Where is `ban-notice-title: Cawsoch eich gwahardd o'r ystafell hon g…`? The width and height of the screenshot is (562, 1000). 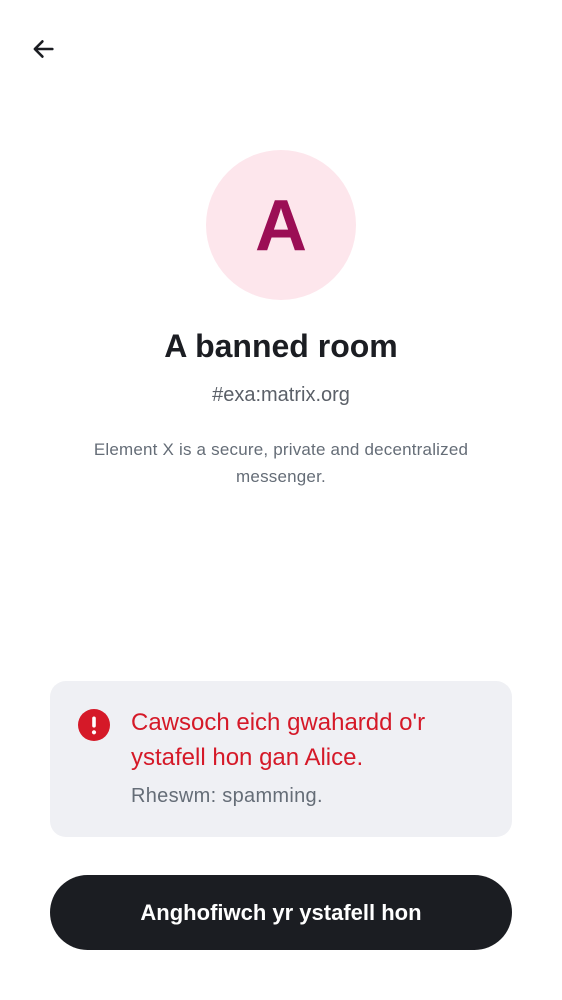
ban-notice-title: Cawsoch eich gwahardd o'r ystafell hon g… is located at coordinates (278, 740).